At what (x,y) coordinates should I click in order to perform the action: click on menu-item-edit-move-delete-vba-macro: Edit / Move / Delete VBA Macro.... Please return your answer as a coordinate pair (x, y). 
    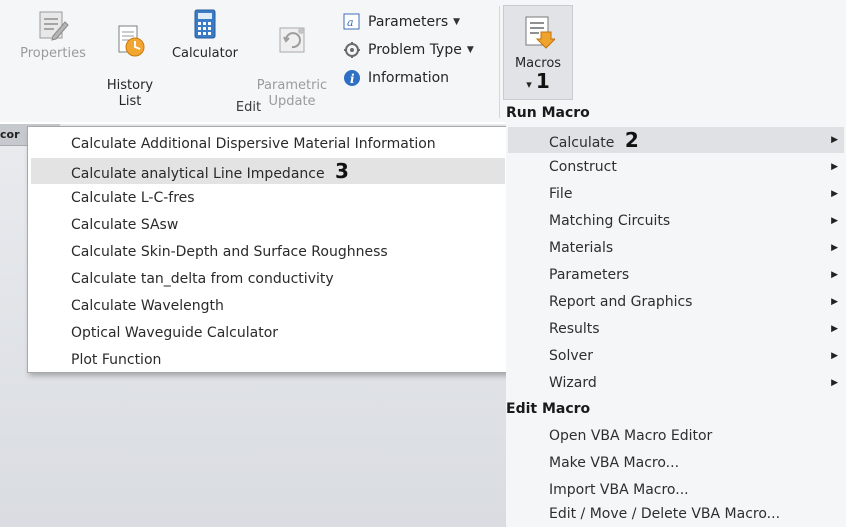
    Looking at the image, I should click on (676, 514).